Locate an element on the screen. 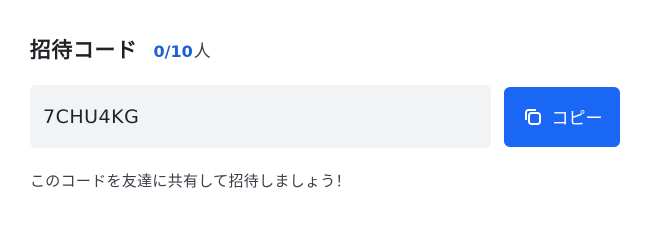 The image size is (648, 240). invite-hint: このコードを友達に共有して招待しましょう！ is located at coordinates (190, 181).